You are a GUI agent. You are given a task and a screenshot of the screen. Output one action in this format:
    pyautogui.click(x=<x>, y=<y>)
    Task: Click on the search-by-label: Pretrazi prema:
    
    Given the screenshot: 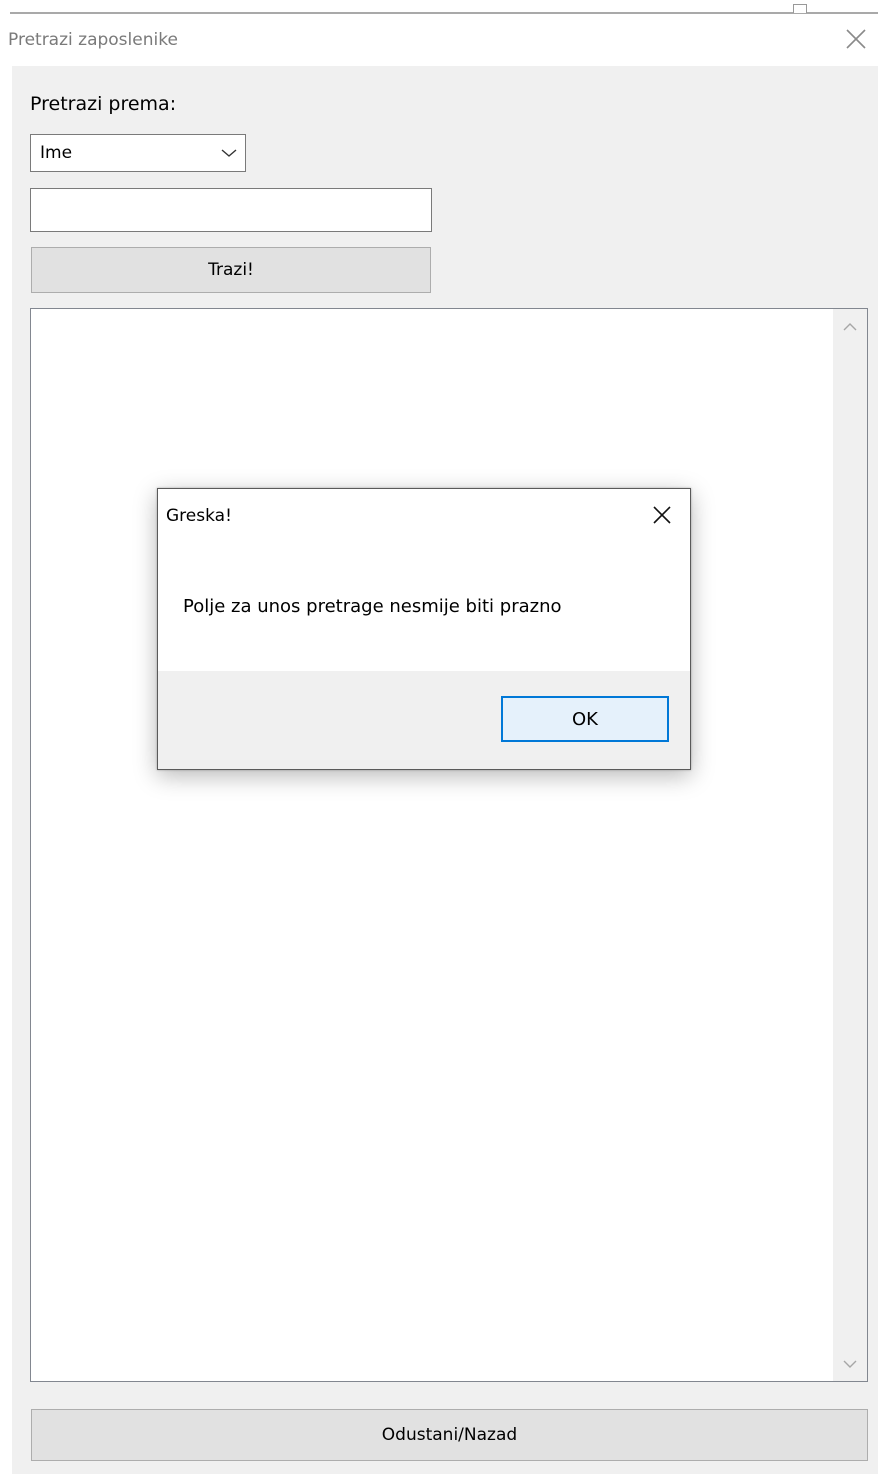 What is the action you would take?
    pyautogui.click(x=103, y=104)
    